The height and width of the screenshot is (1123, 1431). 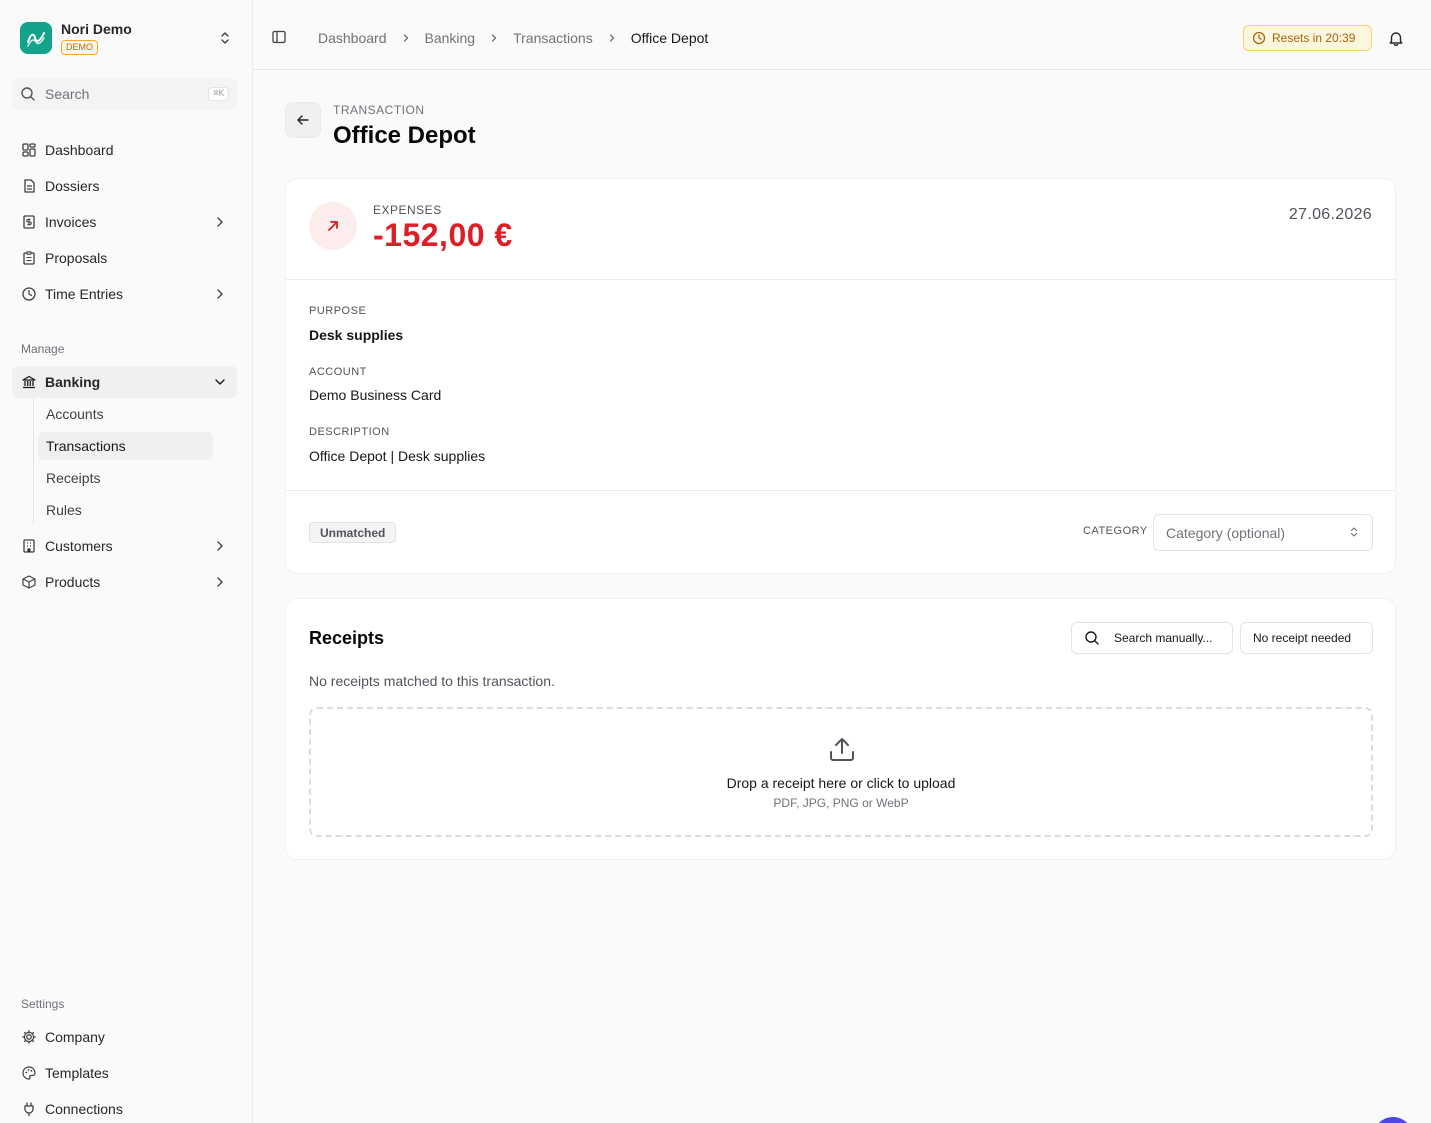 What do you see at coordinates (218, 94) in the screenshot?
I see `search-shortcut: ⌘K` at bounding box center [218, 94].